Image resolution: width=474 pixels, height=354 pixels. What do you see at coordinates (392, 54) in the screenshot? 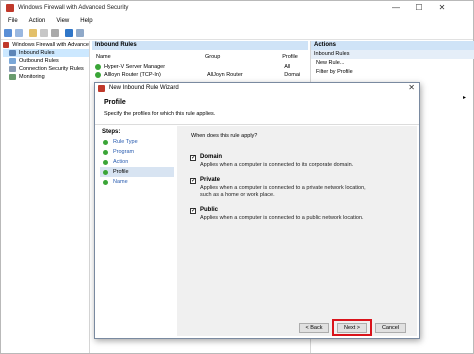
I see `actions-section-inbound: Inbound Rules` at bounding box center [392, 54].